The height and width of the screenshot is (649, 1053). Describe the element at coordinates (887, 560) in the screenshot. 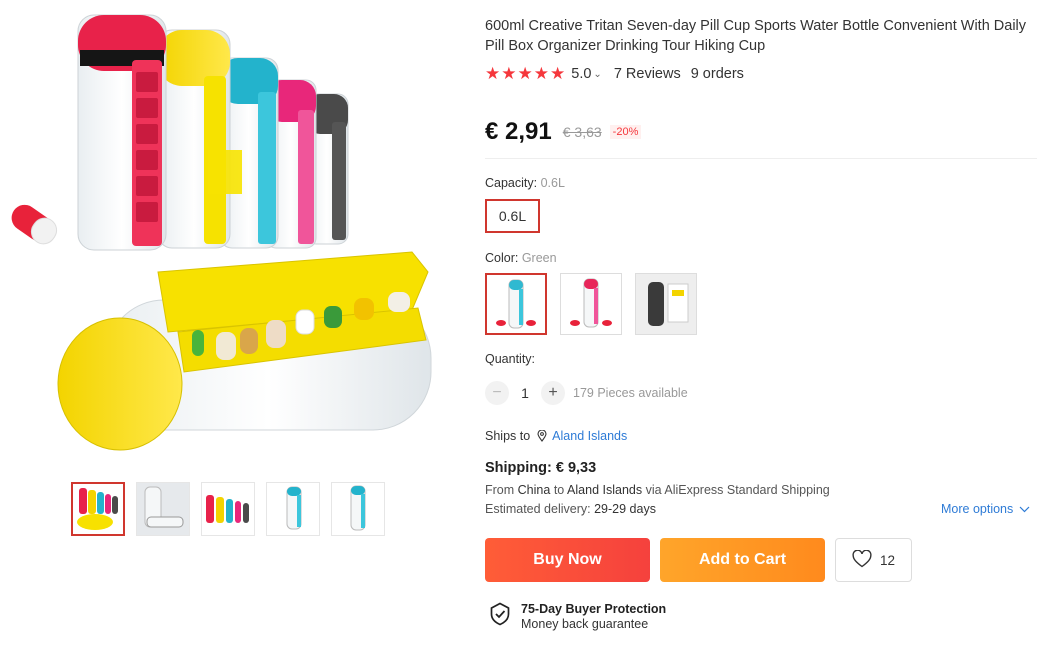

I see `wishlist-count: 12` at that location.